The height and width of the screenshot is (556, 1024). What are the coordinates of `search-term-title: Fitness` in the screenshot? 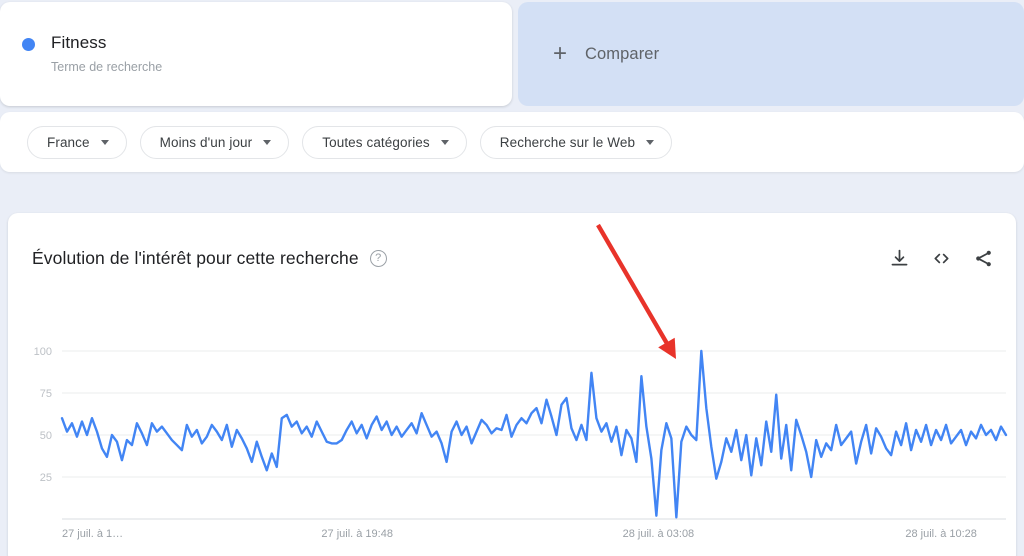 It's located at (79, 42).